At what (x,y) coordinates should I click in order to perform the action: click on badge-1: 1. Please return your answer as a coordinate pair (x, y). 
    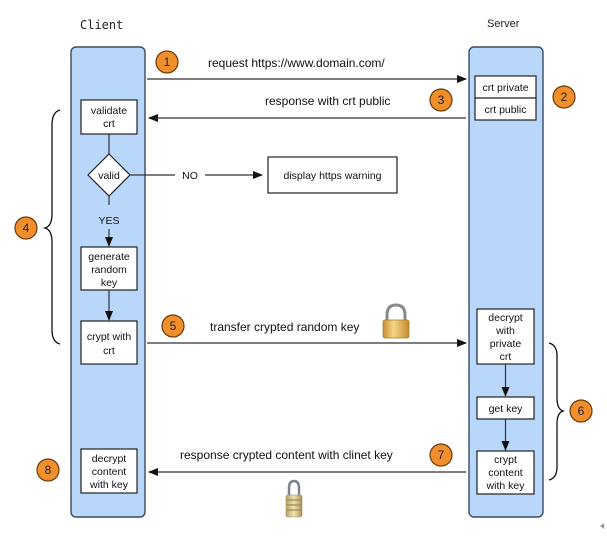
    Looking at the image, I should click on (167, 62).